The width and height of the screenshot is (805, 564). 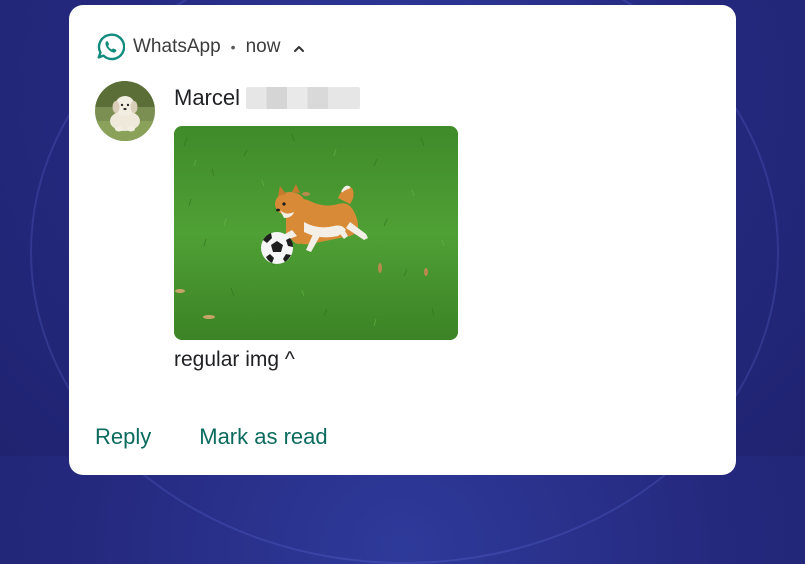 What do you see at coordinates (263, 46) in the screenshot?
I see `timestamp: now` at bounding box center [263, 46].